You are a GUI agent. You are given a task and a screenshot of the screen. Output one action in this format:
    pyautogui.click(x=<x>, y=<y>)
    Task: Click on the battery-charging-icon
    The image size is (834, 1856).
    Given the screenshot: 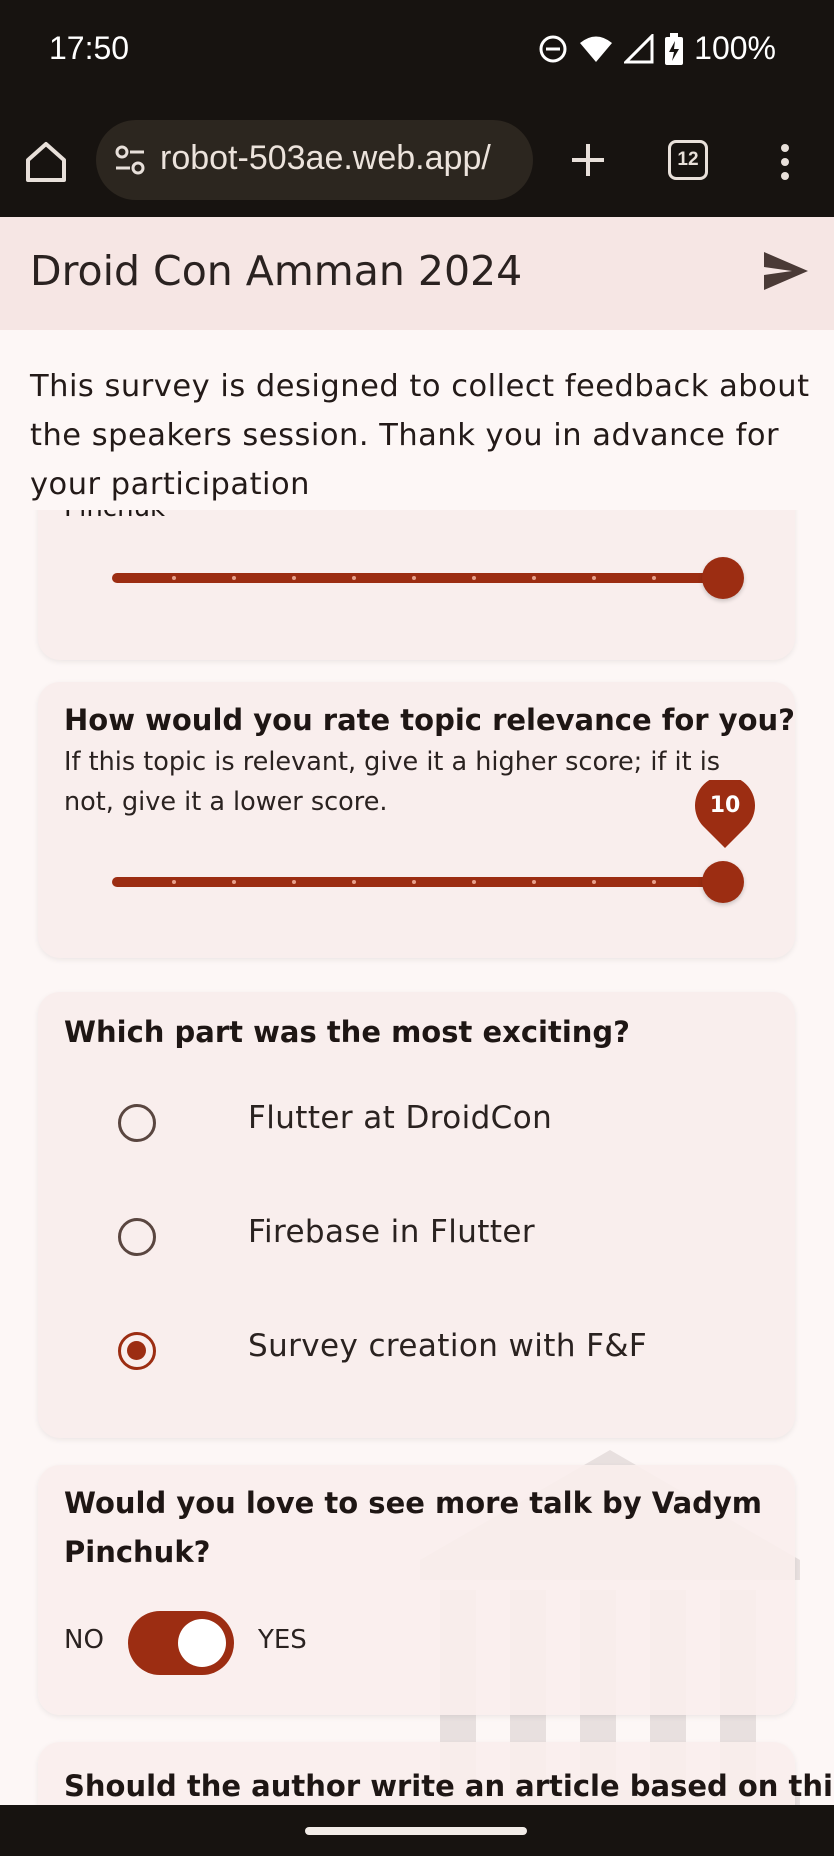 What is the action you would take?
    pyautogui.click(x=674, y=48)
    